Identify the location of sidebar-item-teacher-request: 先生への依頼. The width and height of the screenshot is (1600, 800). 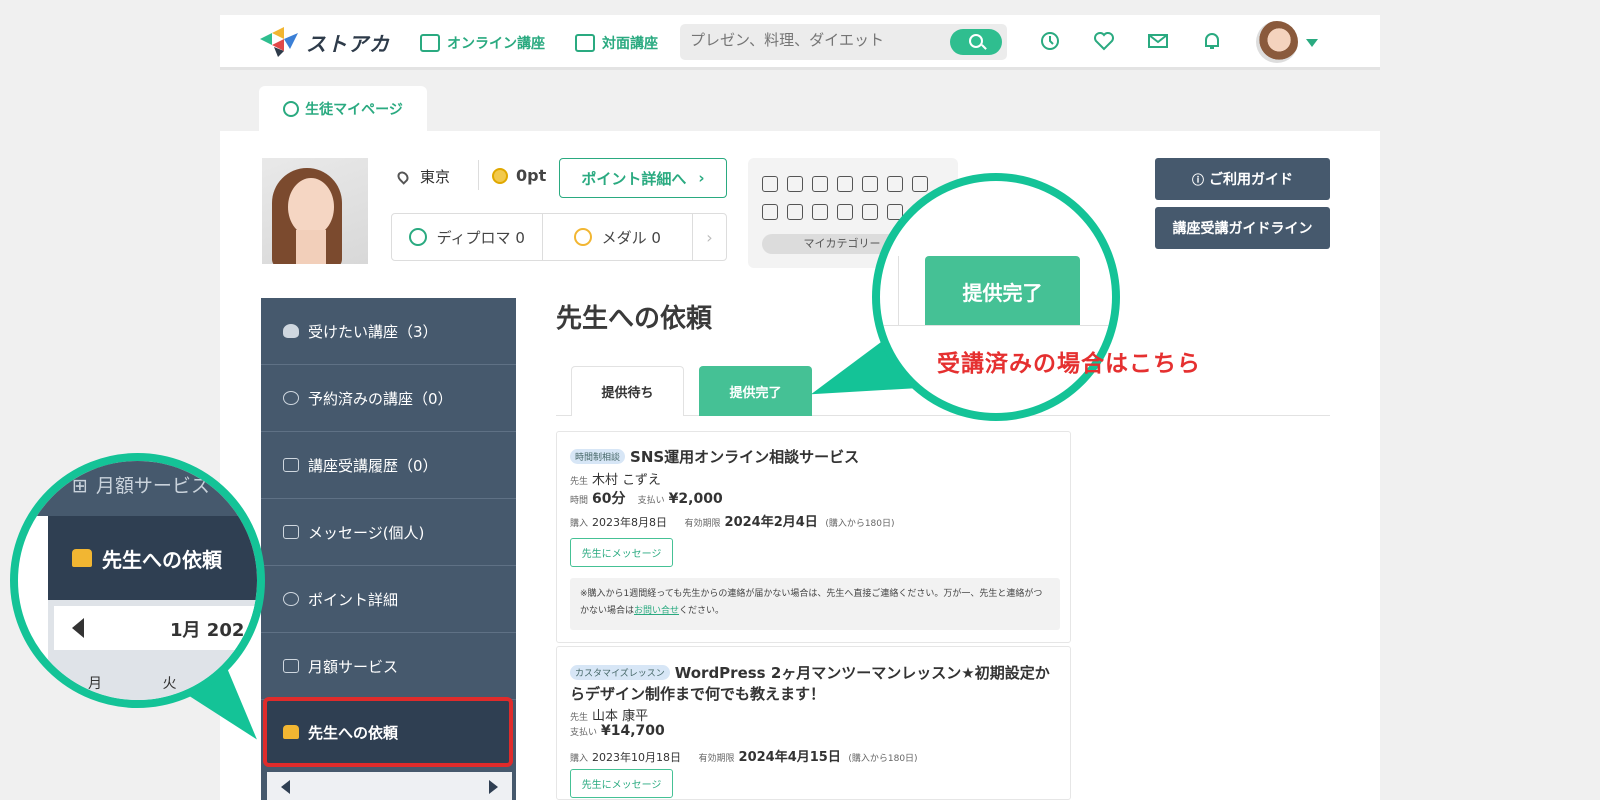
(388, 732).